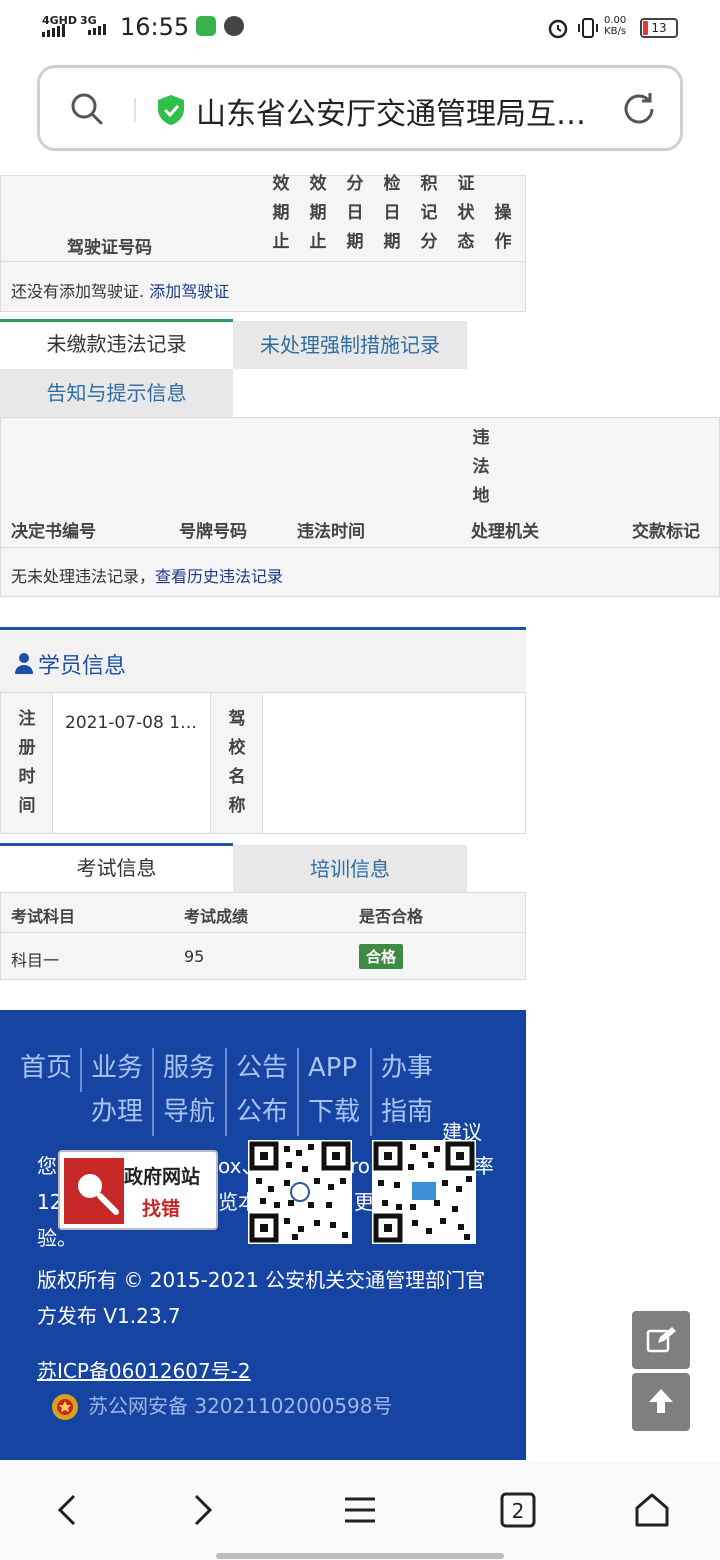 The height and width of the screenshot is (1560, 720). I want to click on feedback-button, so click(661, 1340).